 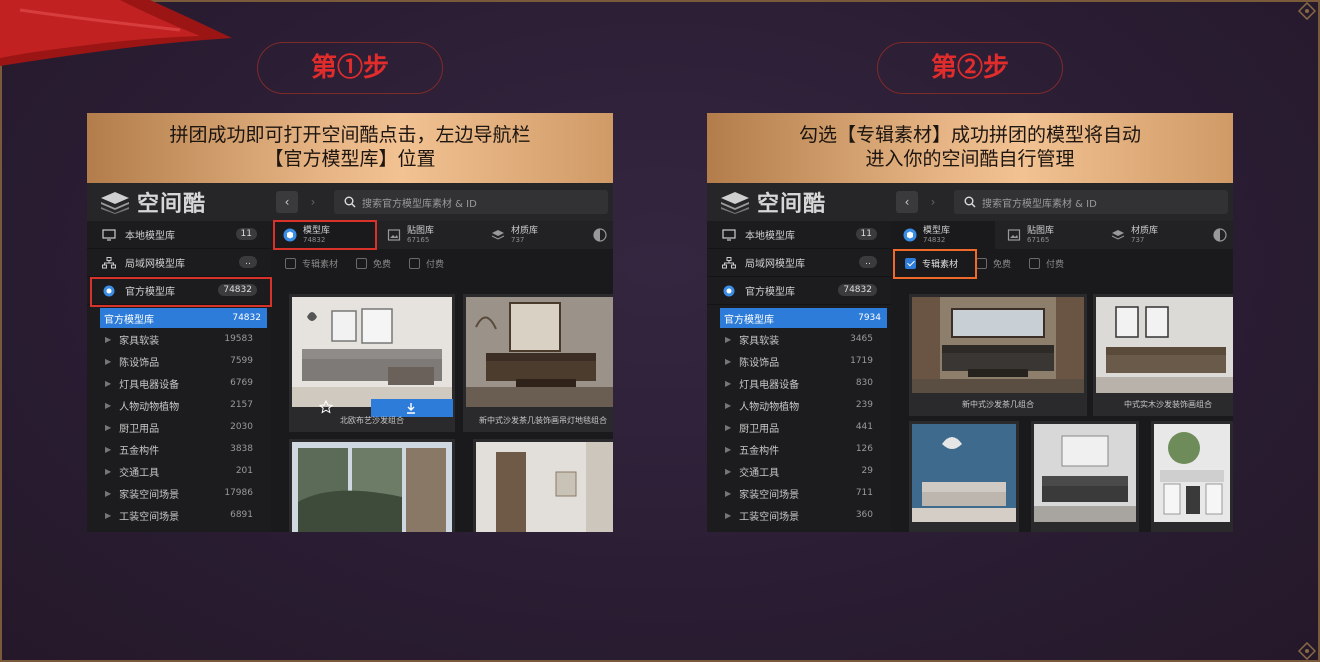 What do you see at coordinates (183, 318) in the screenshot?
I see `sidebar-active-category: 官方模型库 74832` at bounding box center [183, 318].